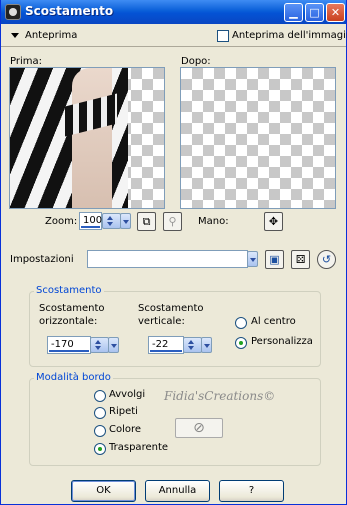  Describe the element at coordinates (274, 259) in the screenshot. I see `save-settings-icon: ▣` at that location.